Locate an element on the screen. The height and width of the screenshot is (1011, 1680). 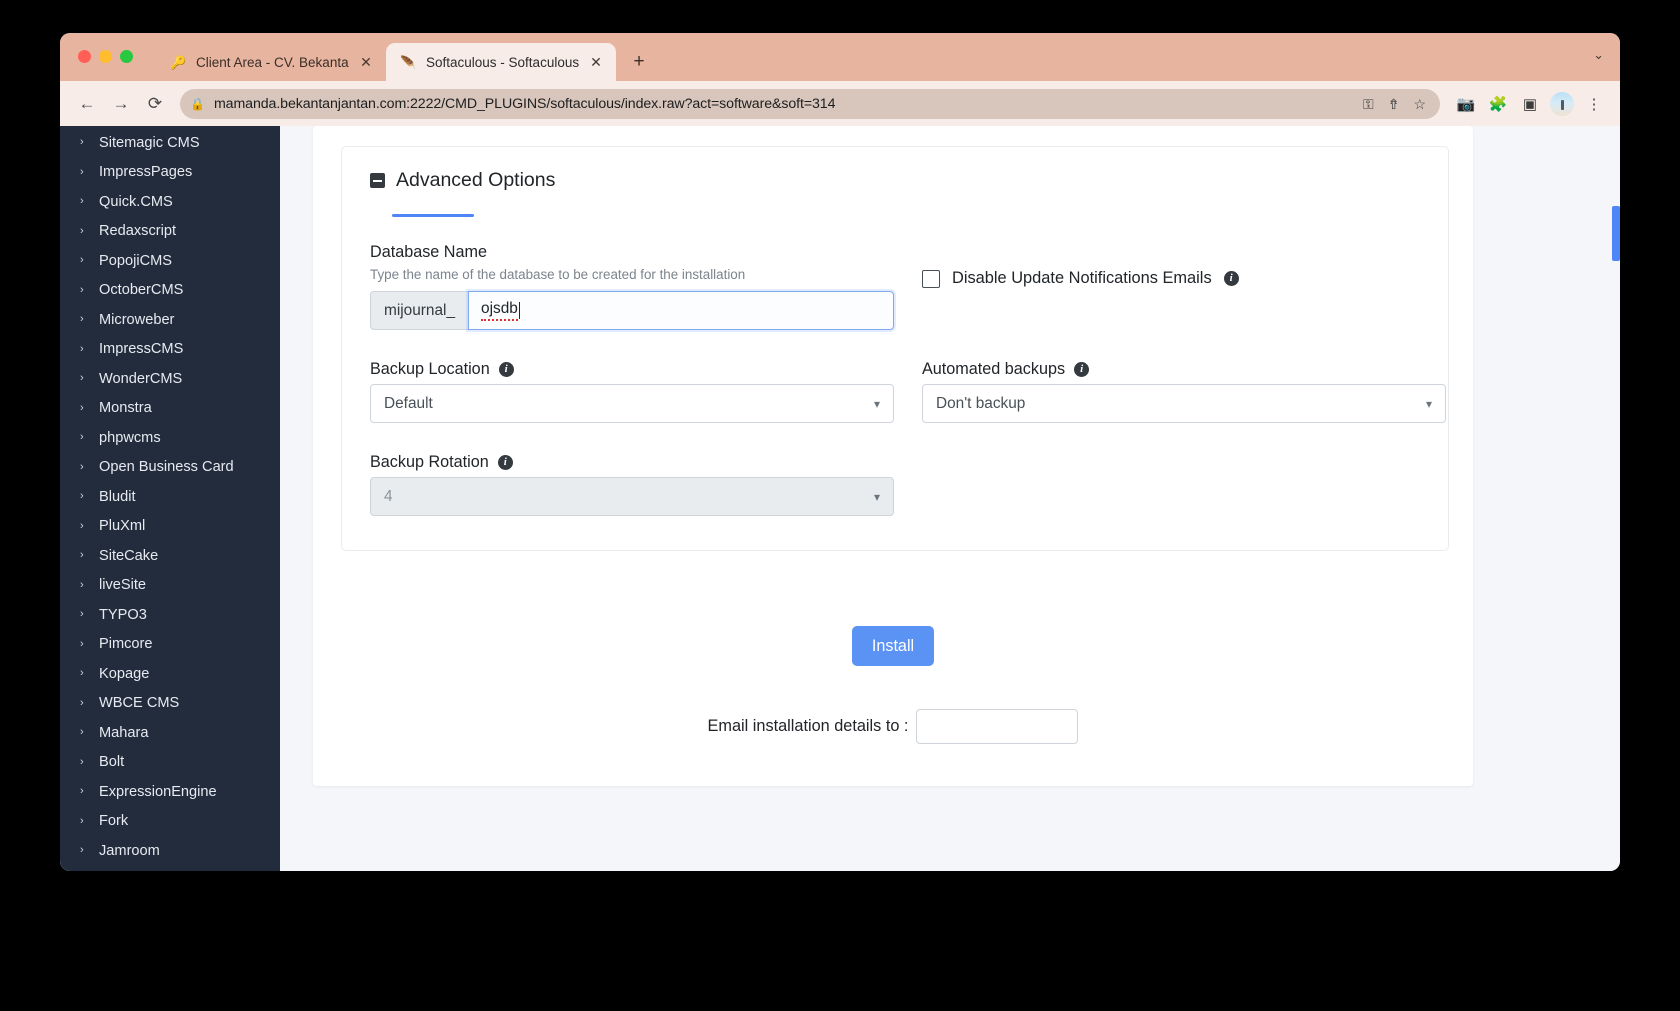
sidebar-item-fork: › Fork is located at coordinates (170, 822).